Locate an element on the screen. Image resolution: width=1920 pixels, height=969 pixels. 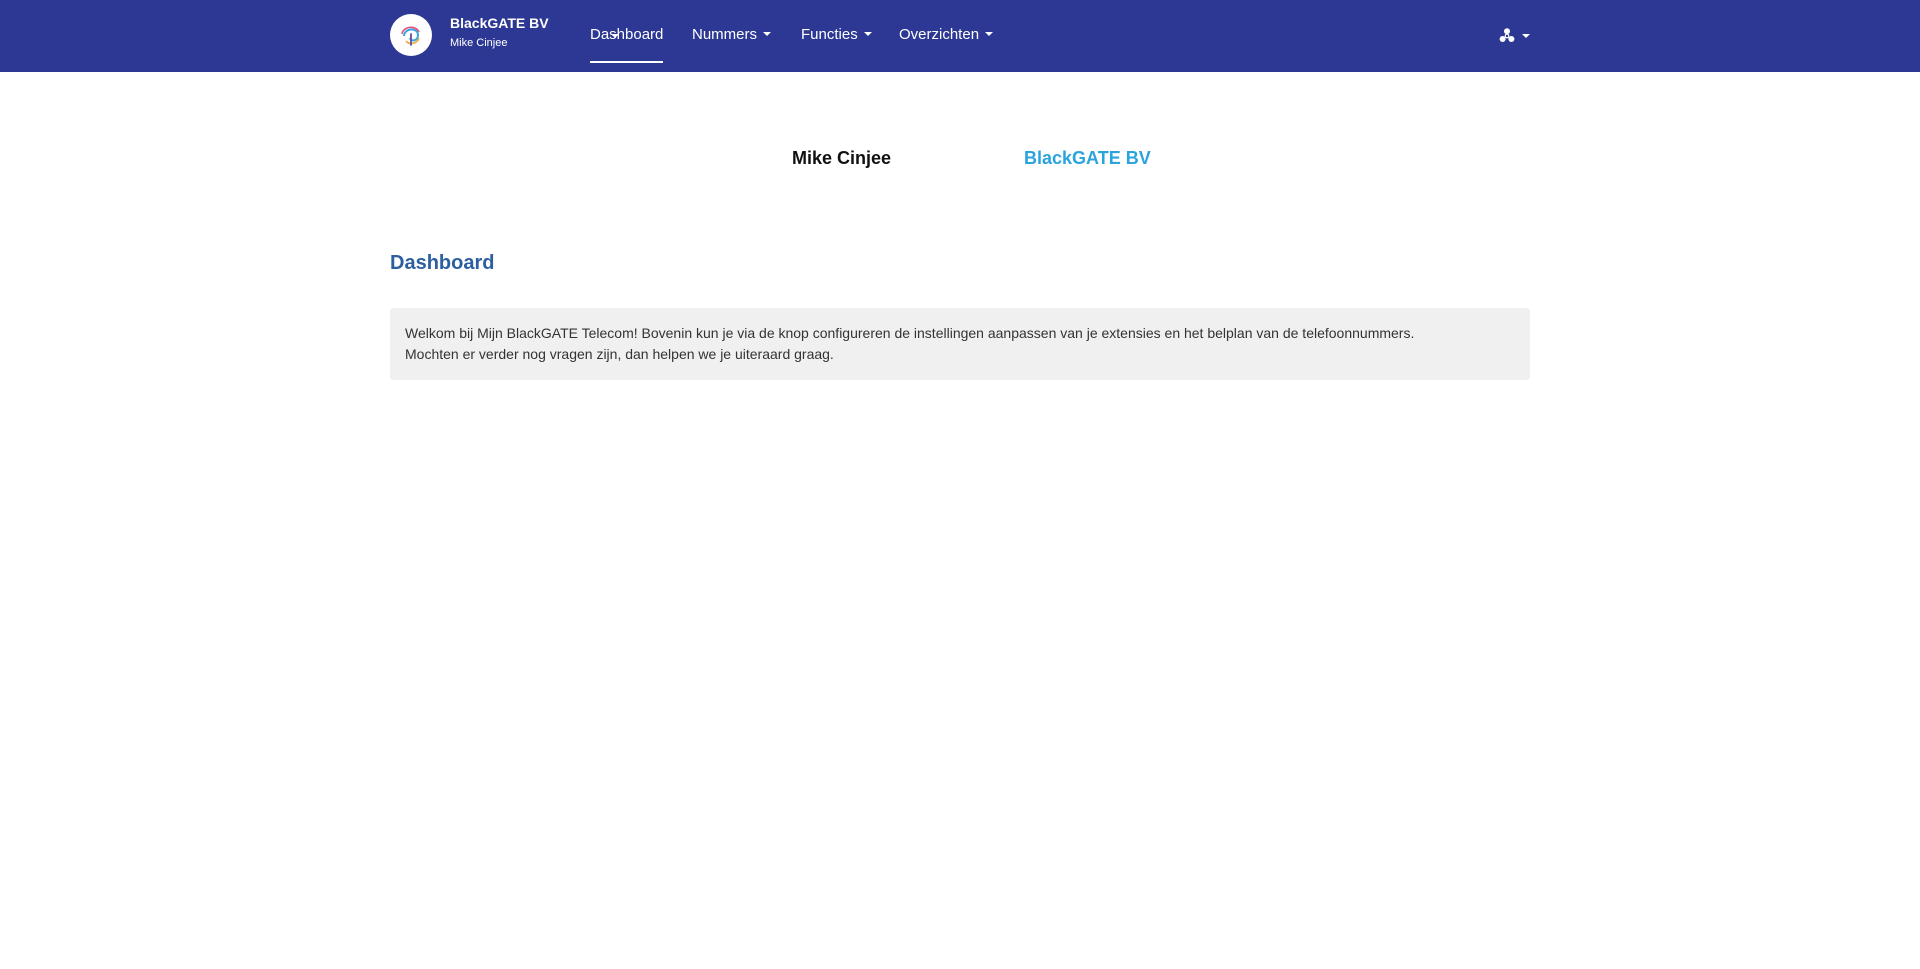
settings-menu is located at coordinates (1515, 36).